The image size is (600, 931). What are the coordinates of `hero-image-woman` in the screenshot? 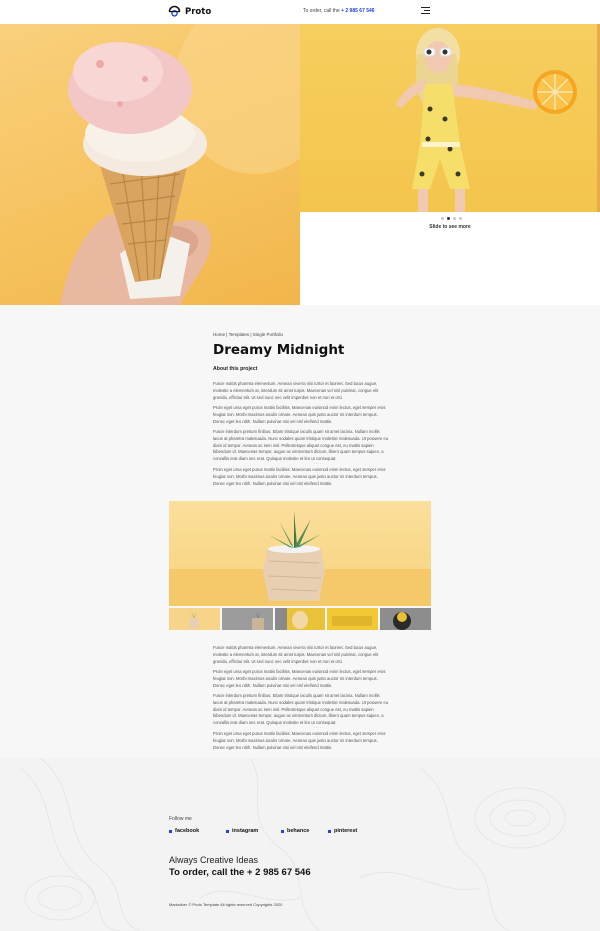 It's located at (450, 118).